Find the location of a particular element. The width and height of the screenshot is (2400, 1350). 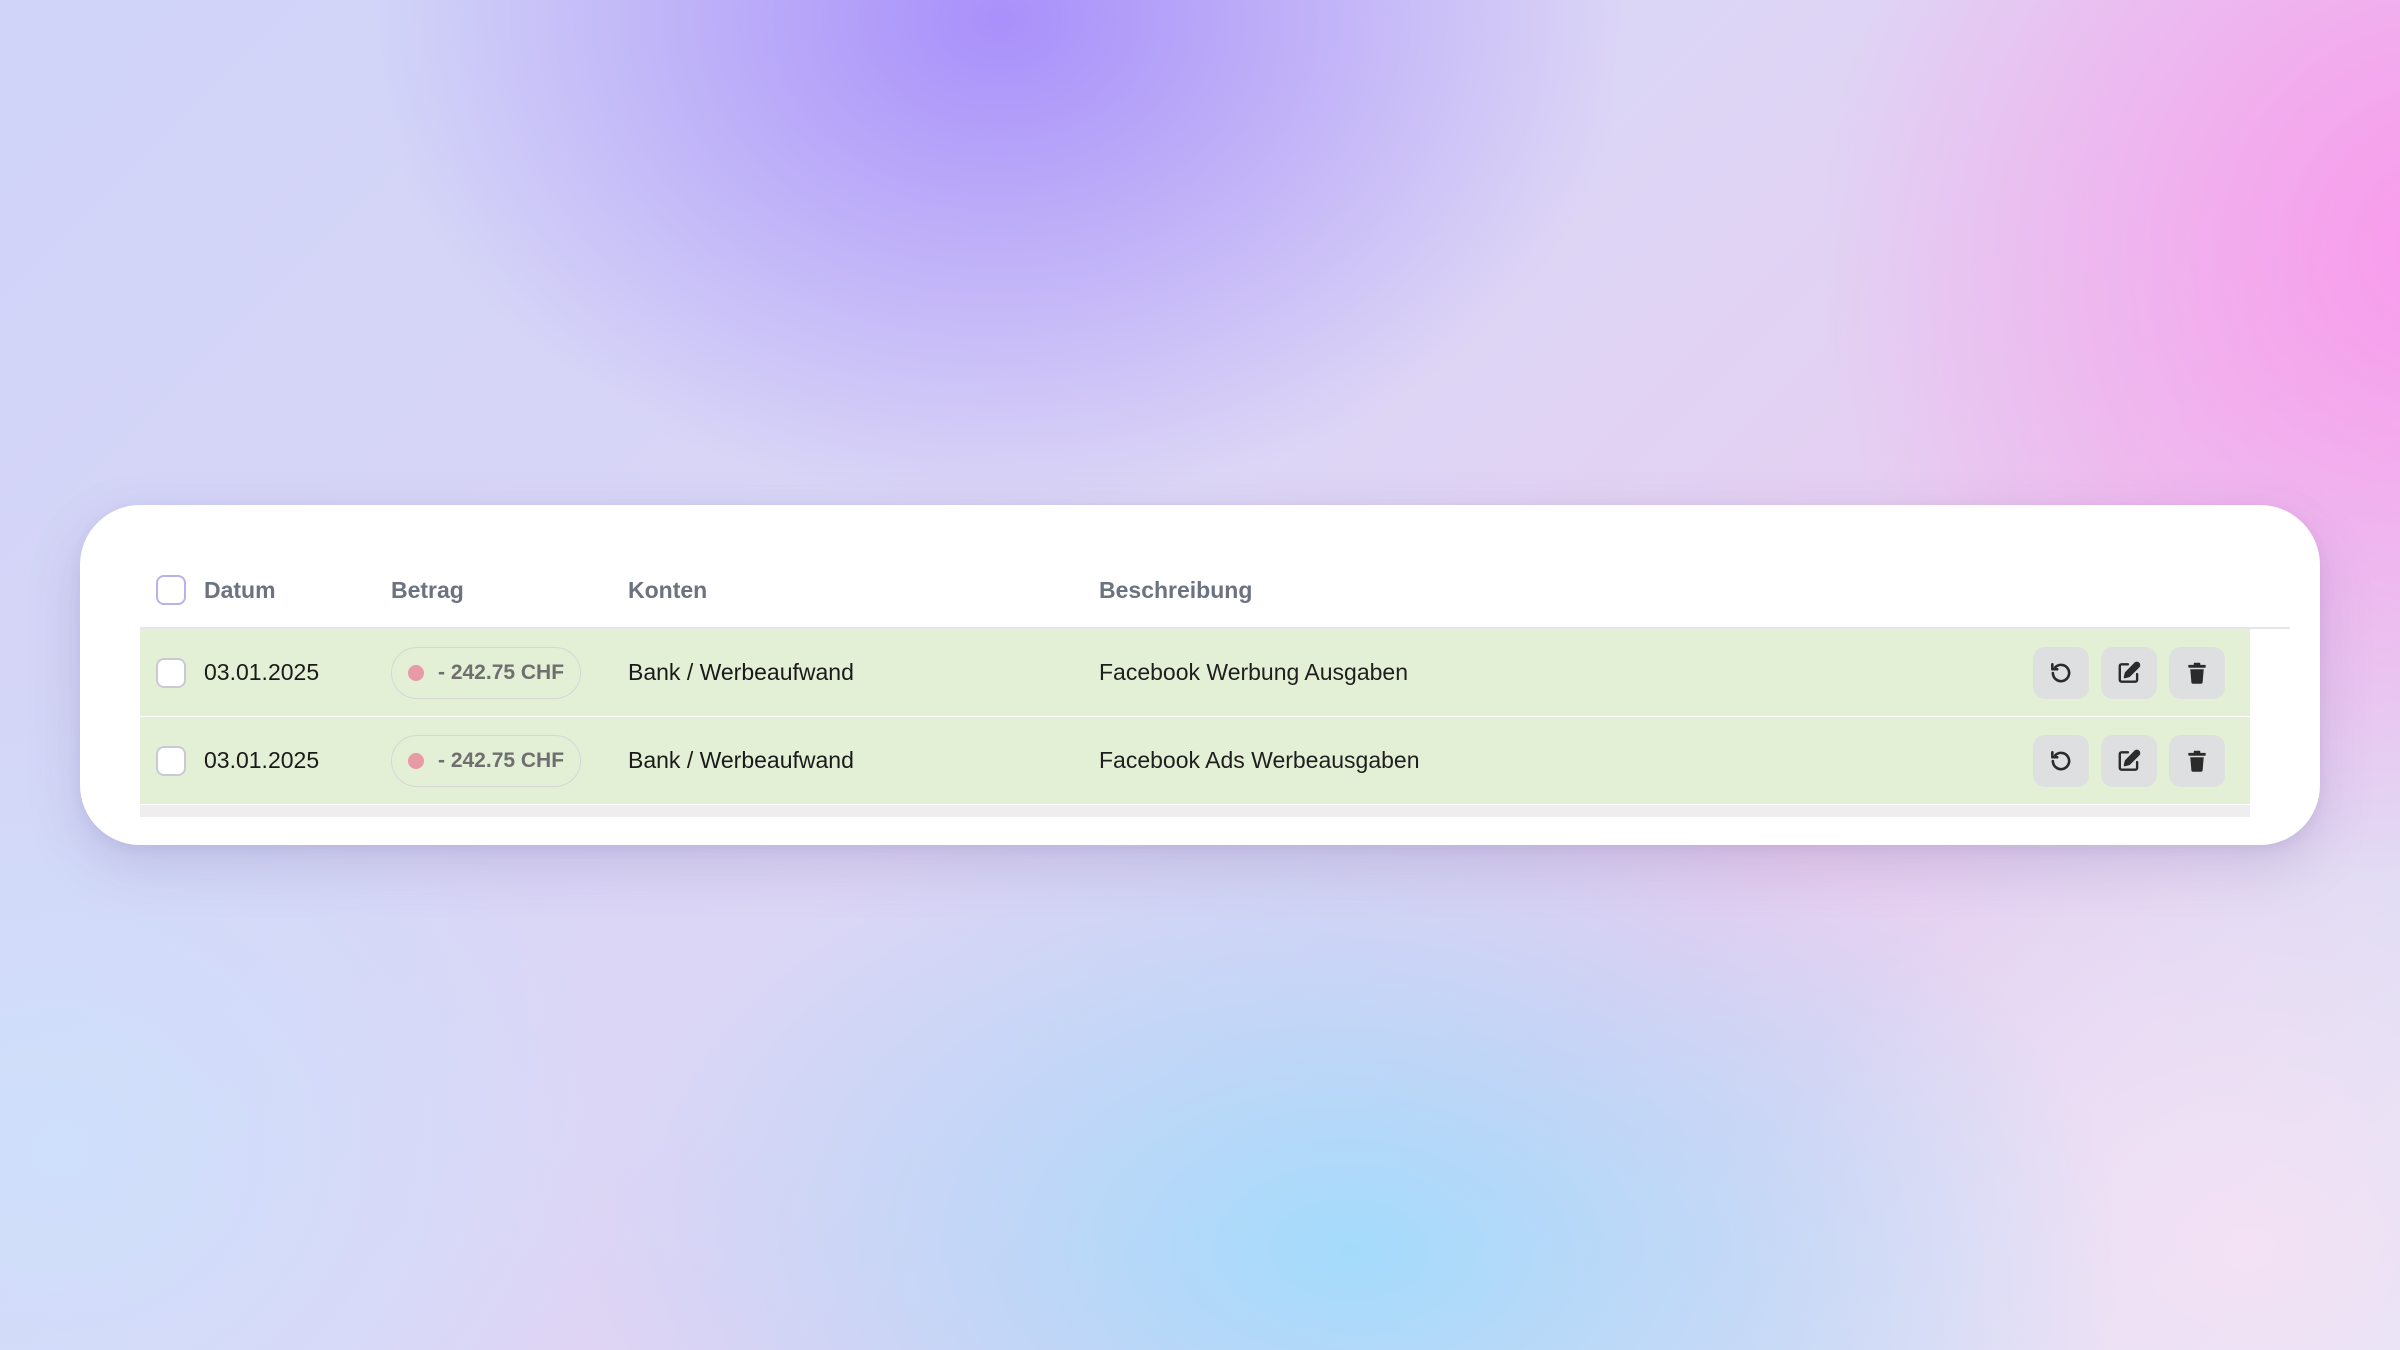

header-konten-label: Konten is located at coordinates (668, 589).